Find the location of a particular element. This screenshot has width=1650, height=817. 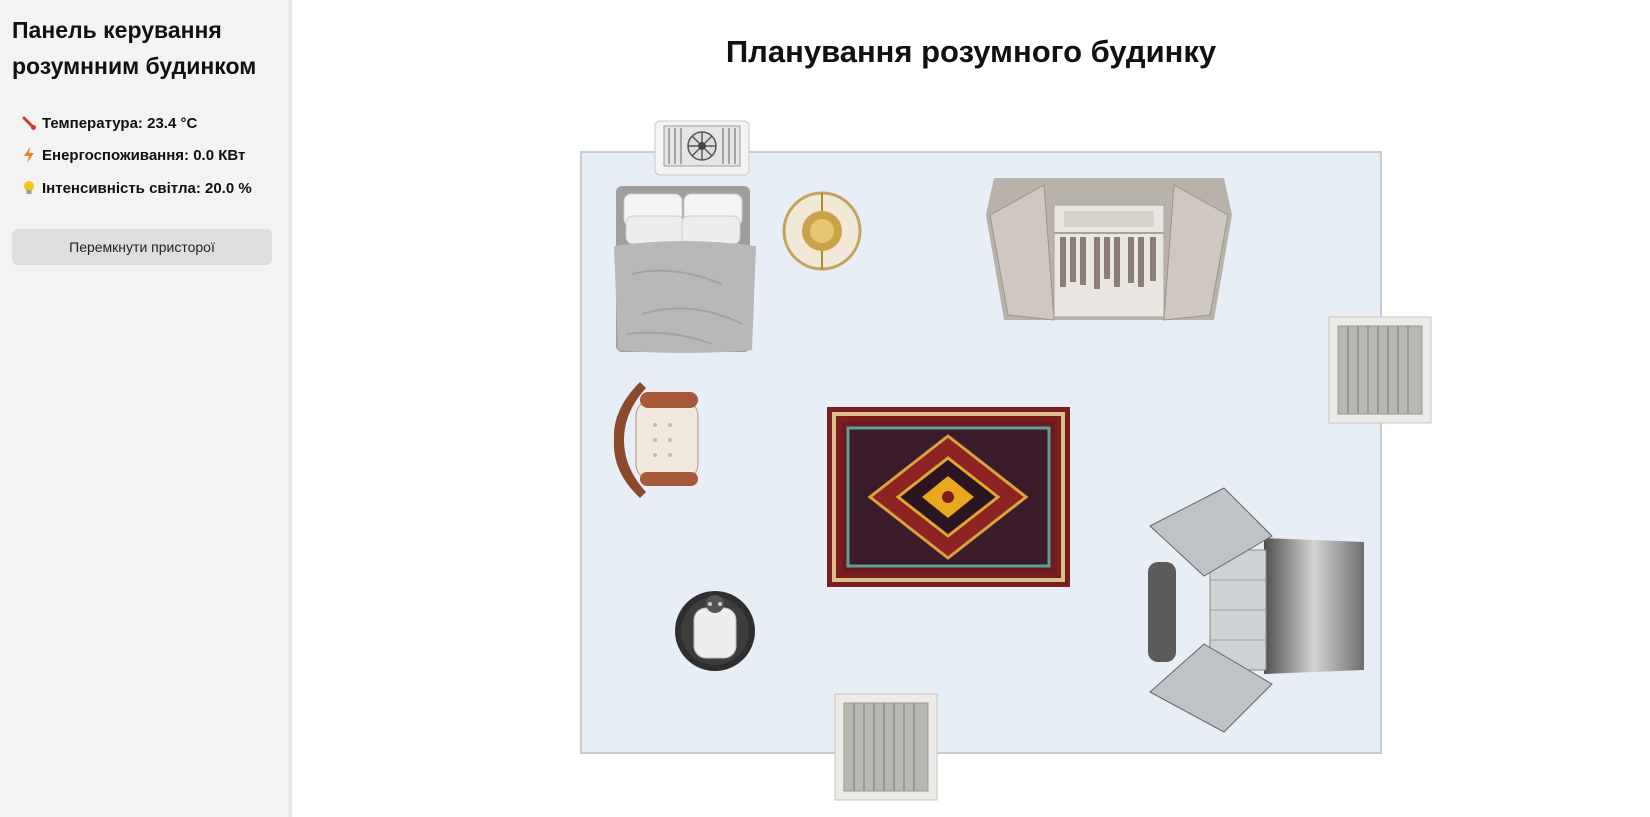

air-conditioner-icon is located at coordinates (702, 148).